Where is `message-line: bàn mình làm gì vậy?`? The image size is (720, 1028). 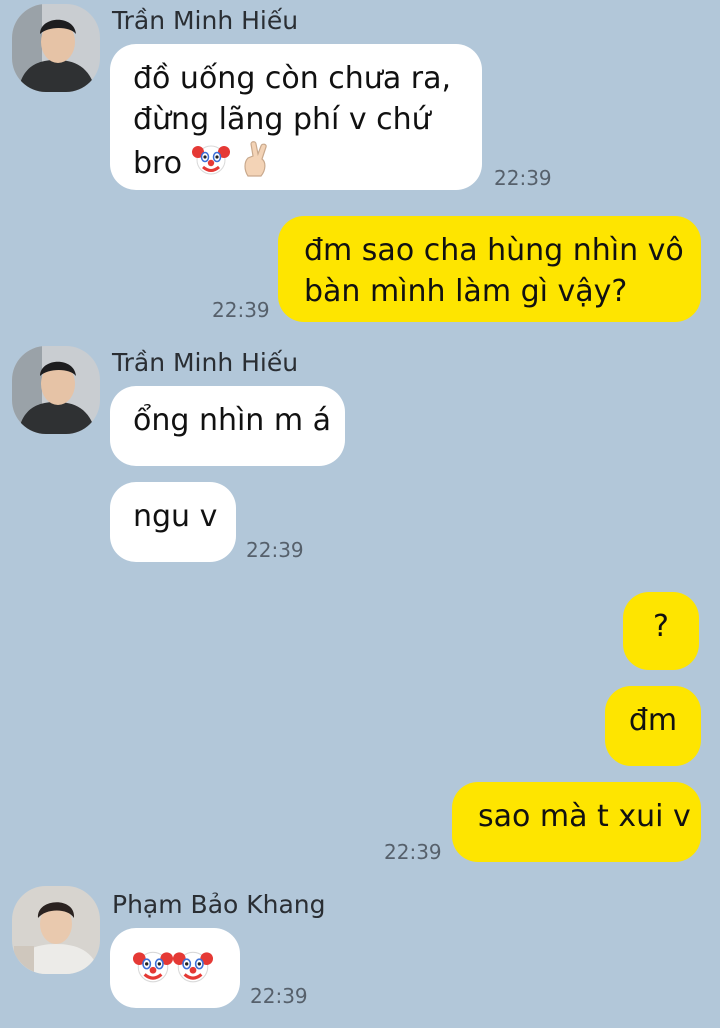
message-line: bàn mình làm gì vậy? is located at coordinates (466, 291).